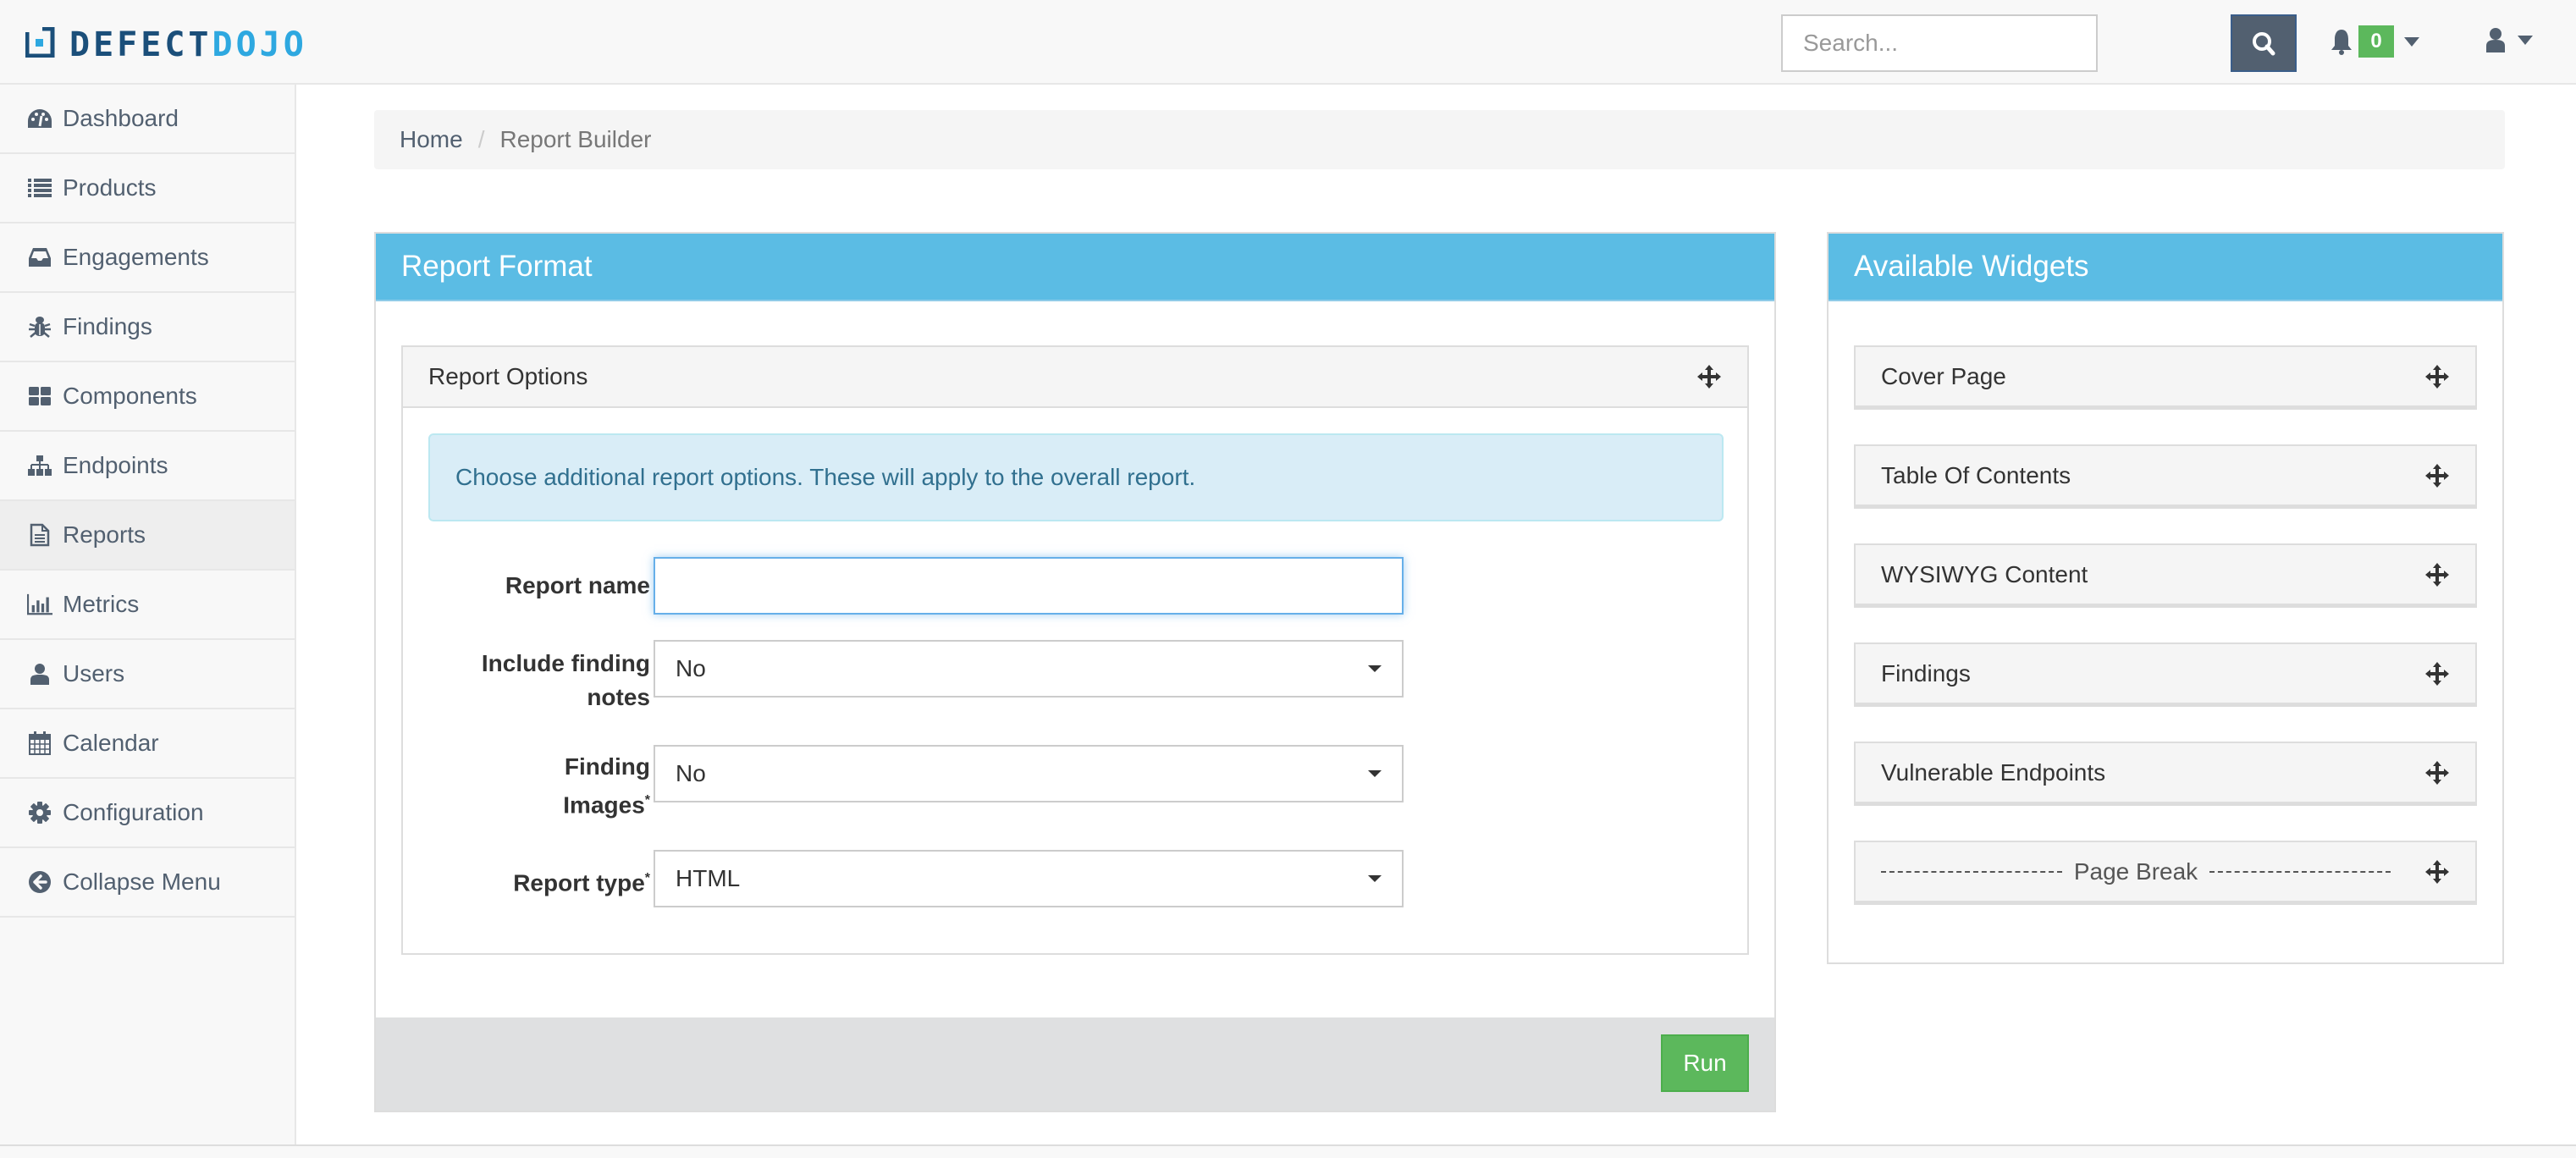 The width and height of the screenshot is (2576, 1158). I want to click on run-button: Run, so click(1705, 1063).